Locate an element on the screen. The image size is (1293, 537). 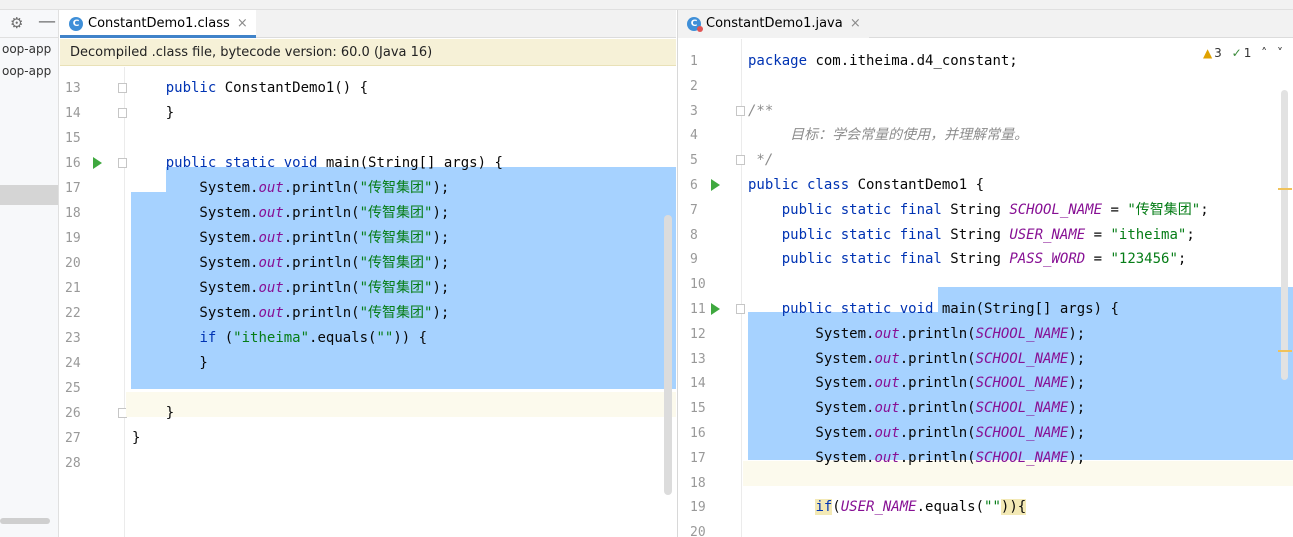
tab-constantdemo1-java: C ConstantDemo1.java × is located at coordinates (773, 24).